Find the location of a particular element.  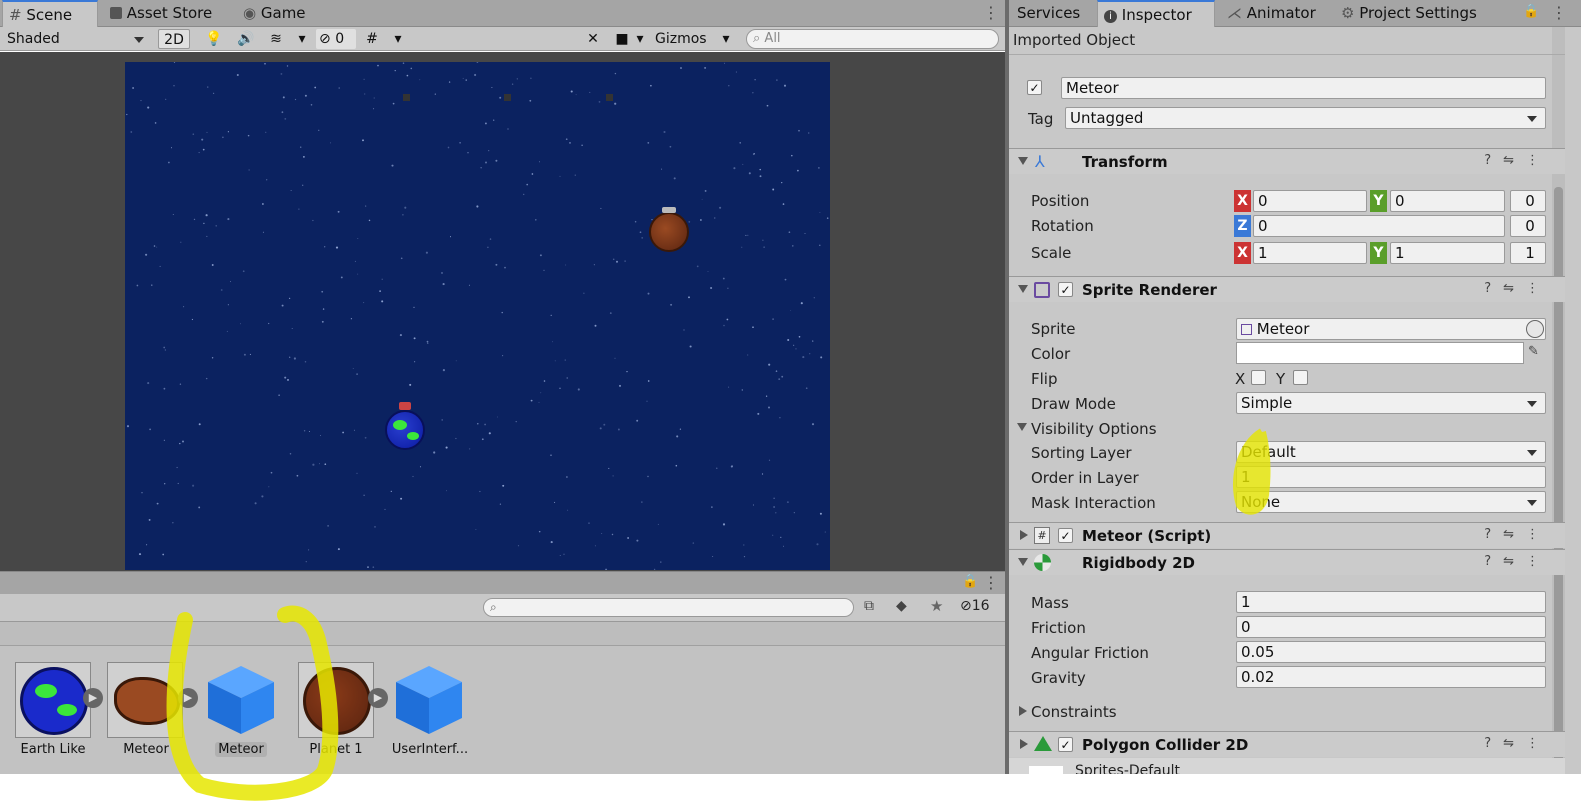

visibility-options-label: Visibility Options is located at coordinates (1094, 429).